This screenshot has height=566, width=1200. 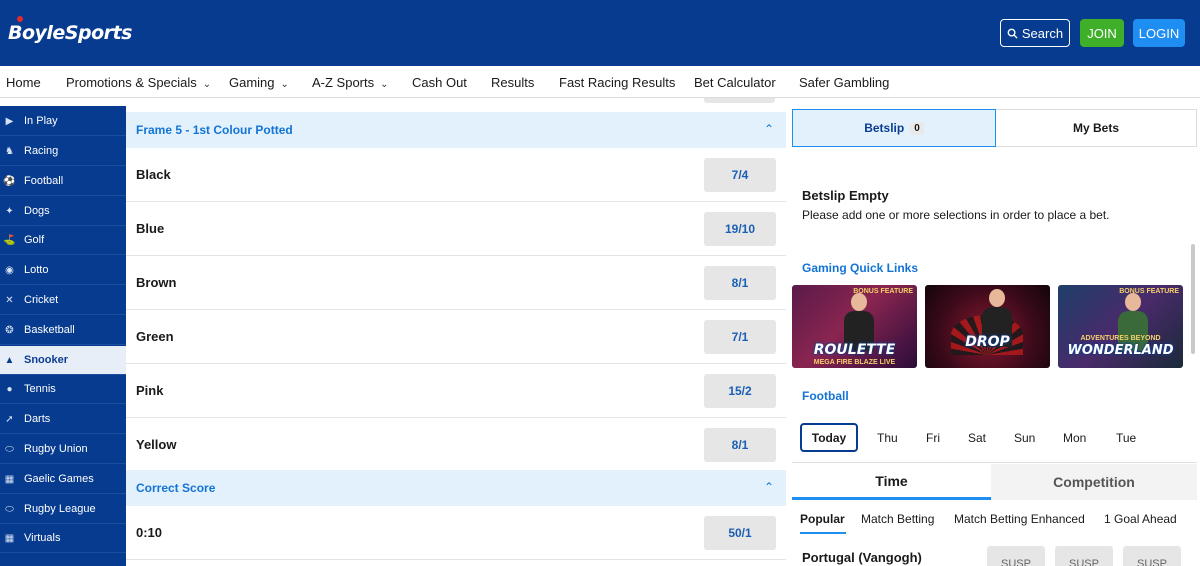 I want to click on nav-gaming-label: Gaming, so click(x=252, y=82).